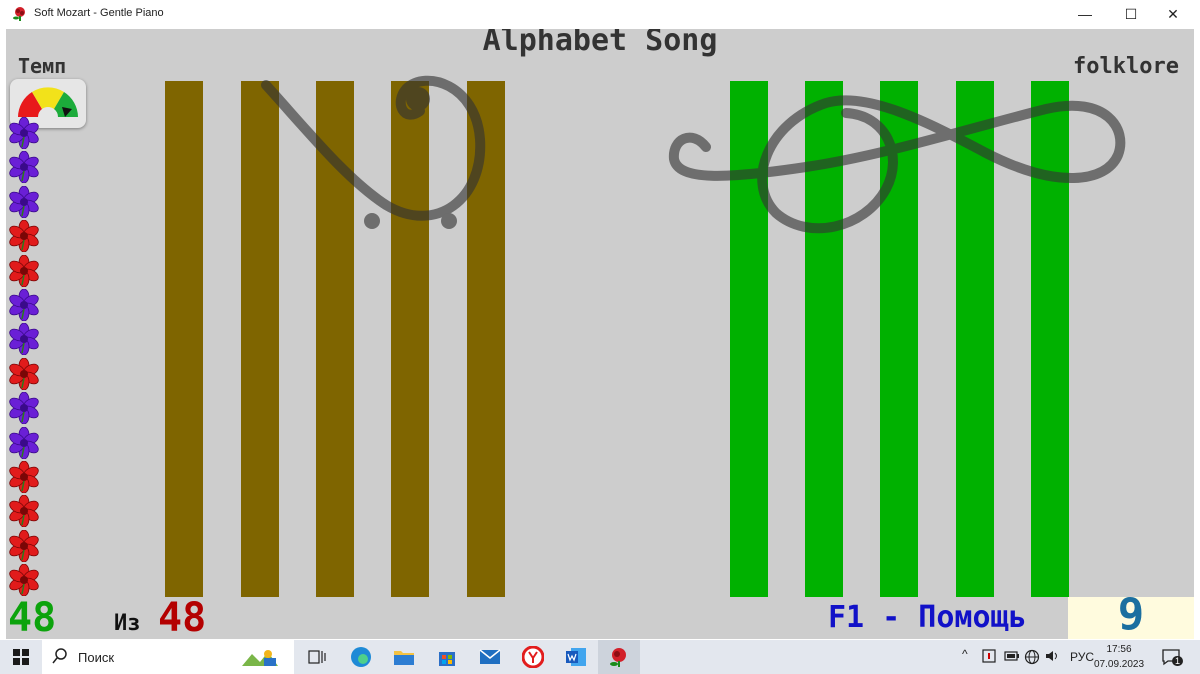 Image resolution: width=1200 pixels, height=674 pixels. What do you see at coordinates (19, 14) in the screenshot?
I see `app-rose-icon` at bounding box center [19, 14].